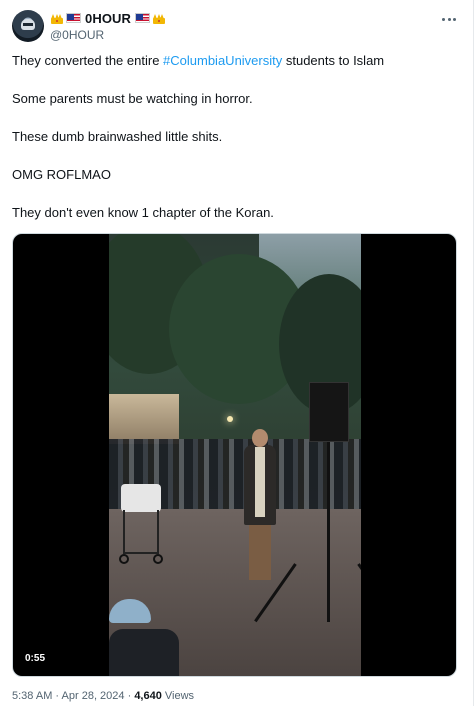 Image resolution: width=474 pixels, height=706 pixels. I want to click on video-building, so click(144, 419).